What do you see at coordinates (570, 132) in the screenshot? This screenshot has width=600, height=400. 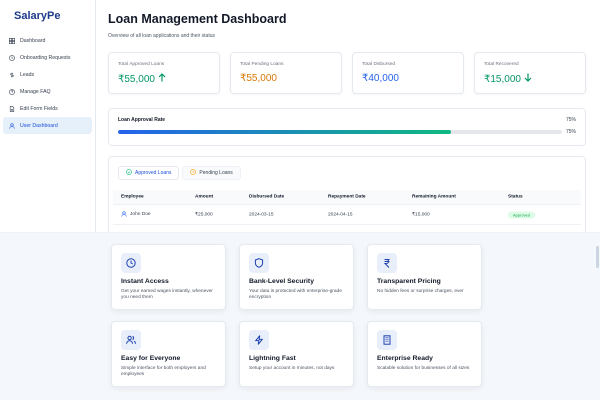 I see `approval-rate-percent-secondary: 75%` at bounding box center [570, 132].